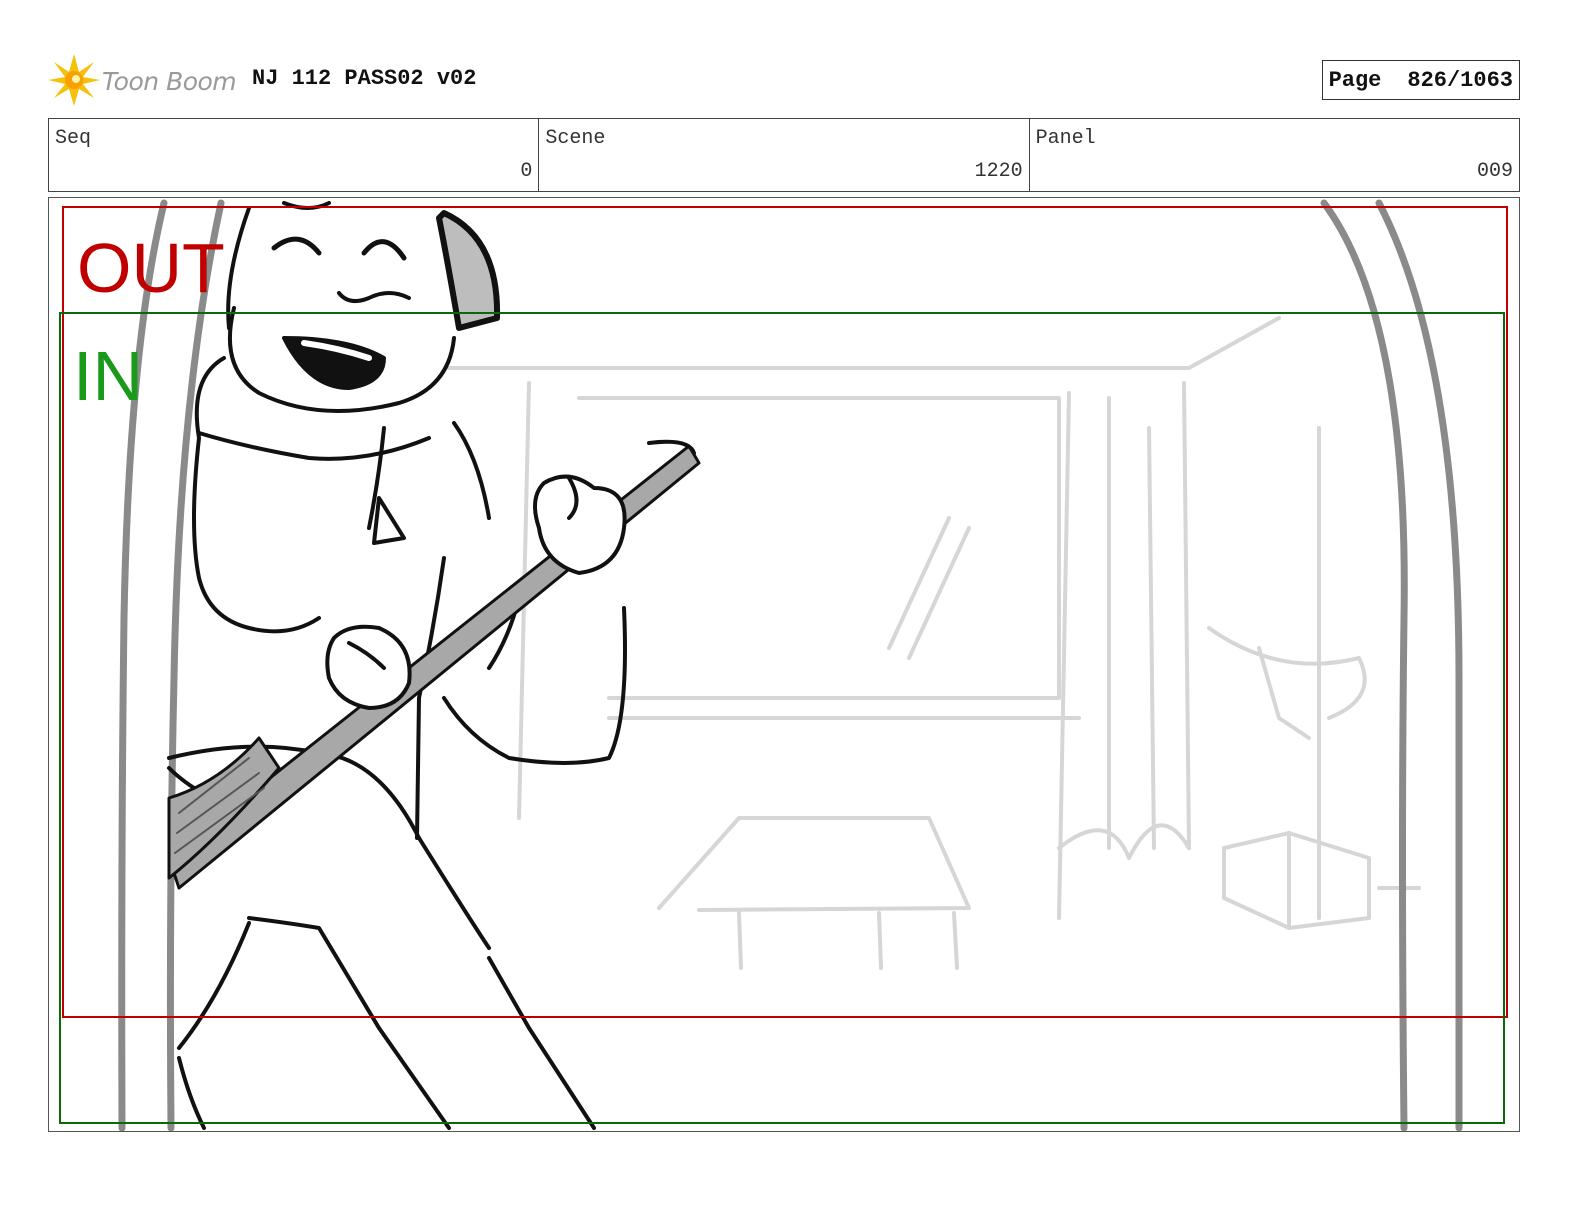 This screenshot has width=1584, height=1224. I want to click on toon-boom-logo: Toon Boom, so click(142, 80).